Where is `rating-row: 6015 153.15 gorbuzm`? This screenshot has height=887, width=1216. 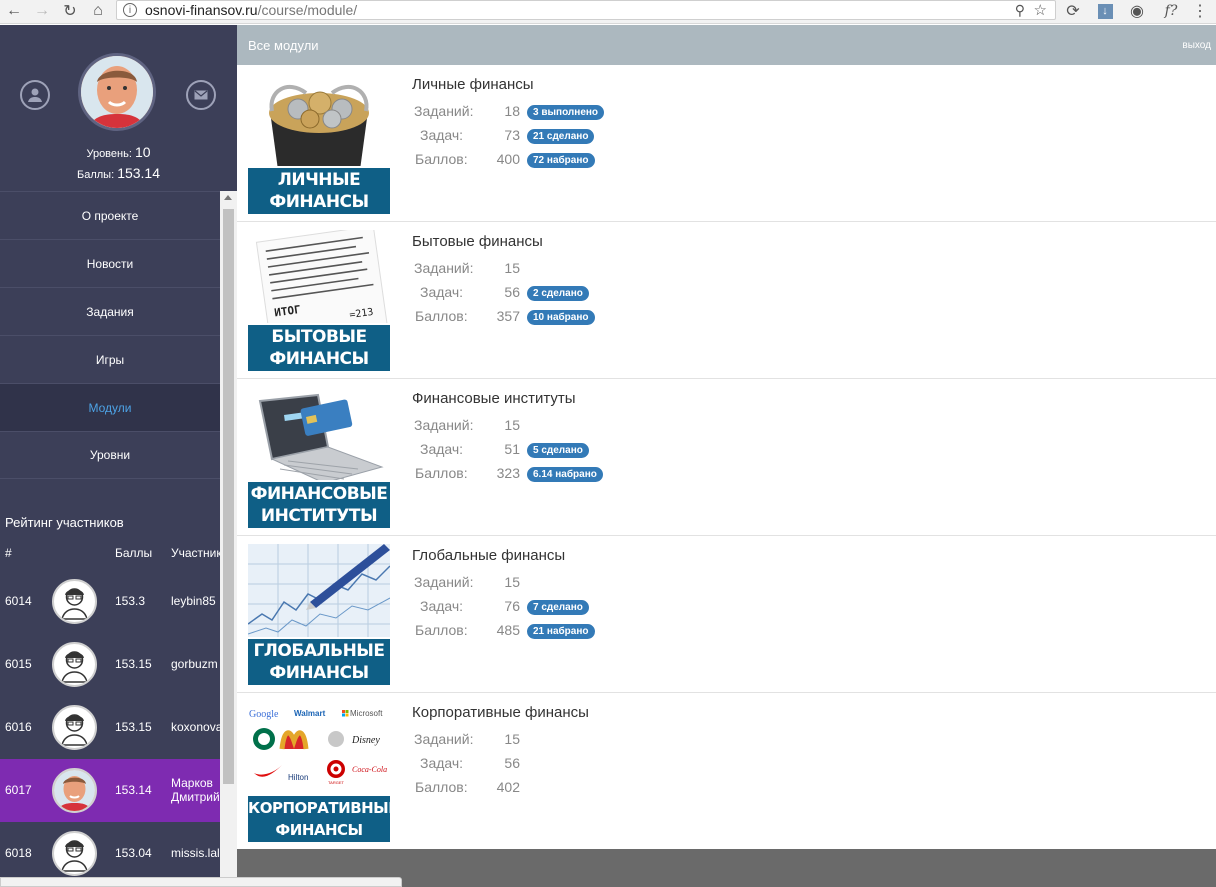
rating-row: 6015 153.15 gorbuzm is located at coordinates (110, 664).